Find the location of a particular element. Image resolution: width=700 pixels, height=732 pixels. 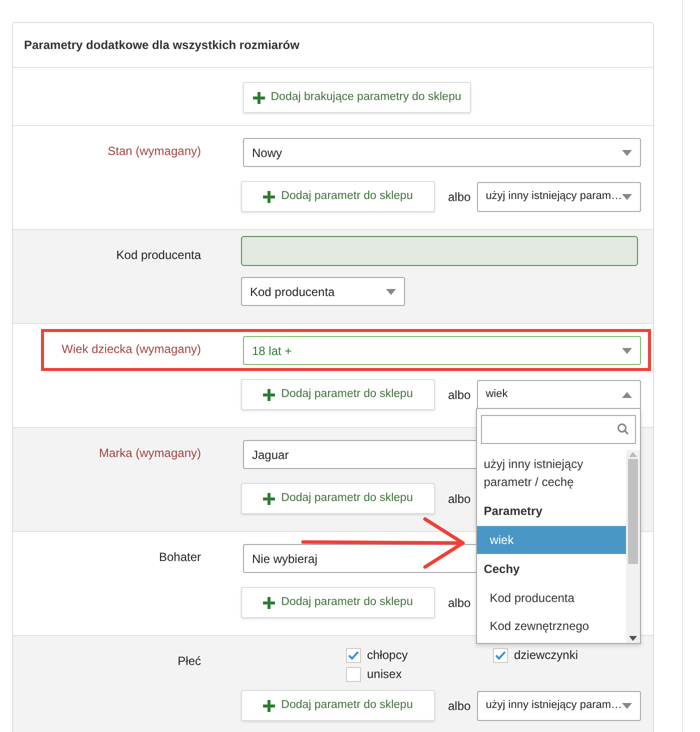

producer-code-input is located at coordinates (439, 251).